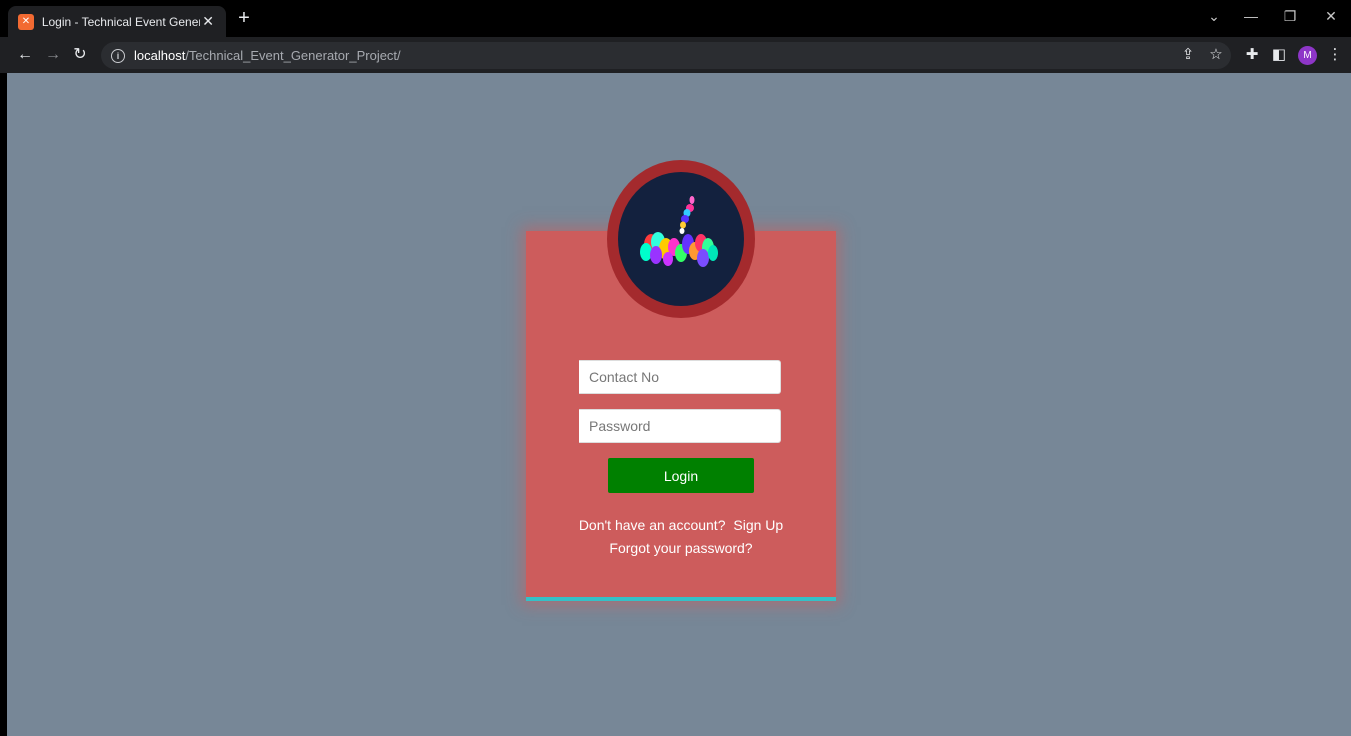  I want to click on extensions-icon: ✚, so click(1252, 55).